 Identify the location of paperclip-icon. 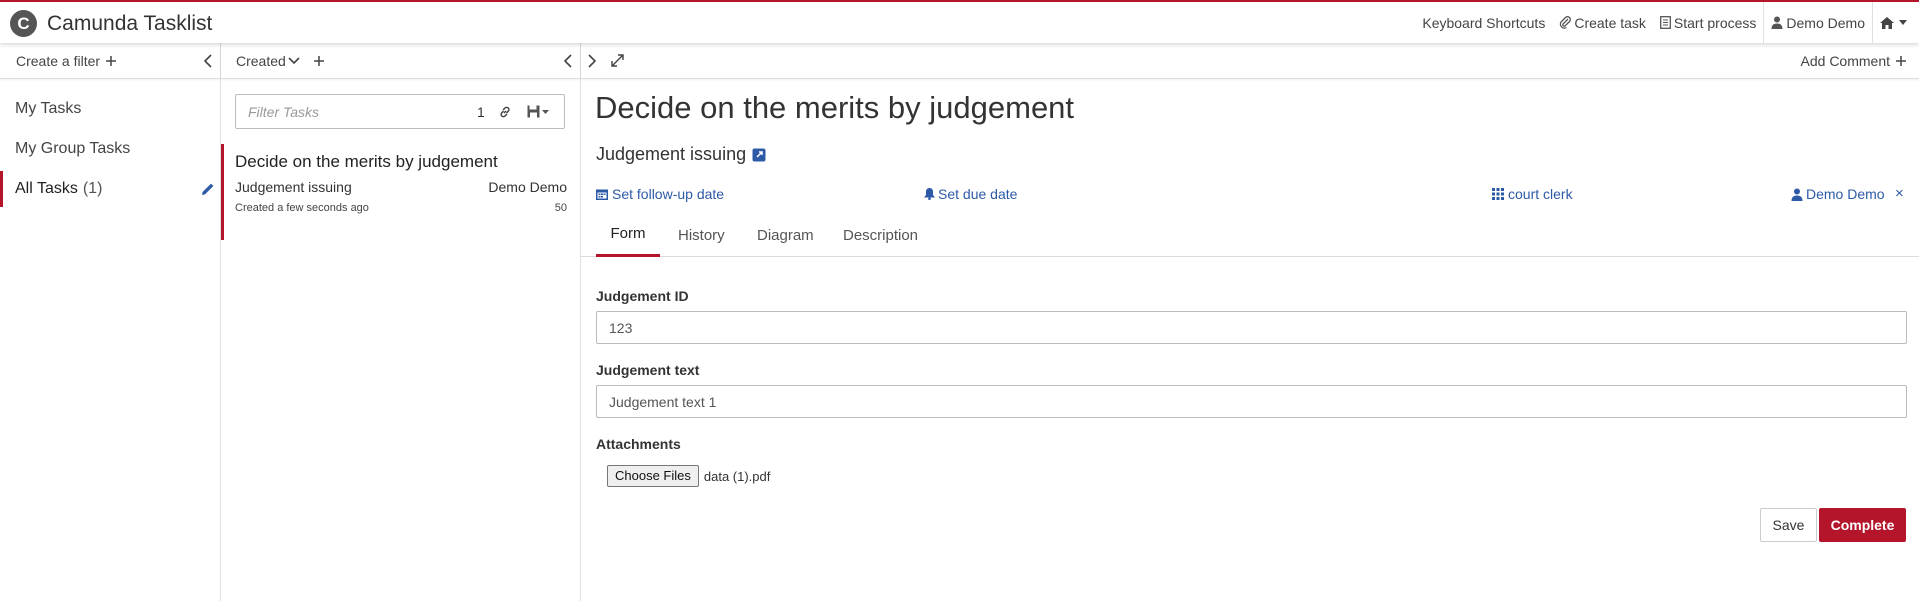
(1566, 22).